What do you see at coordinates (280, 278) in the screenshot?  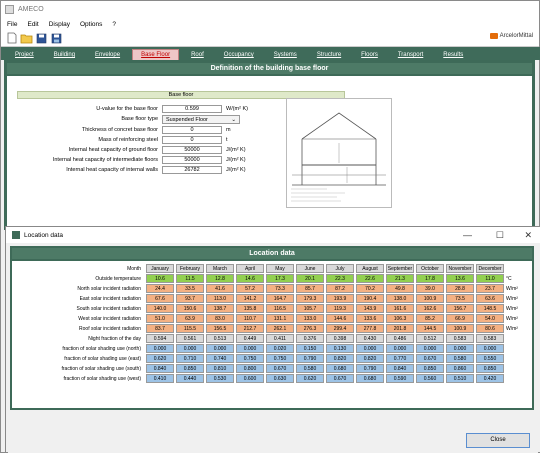 I see `value-cell: 17.3` at bounding box center [280, 278].